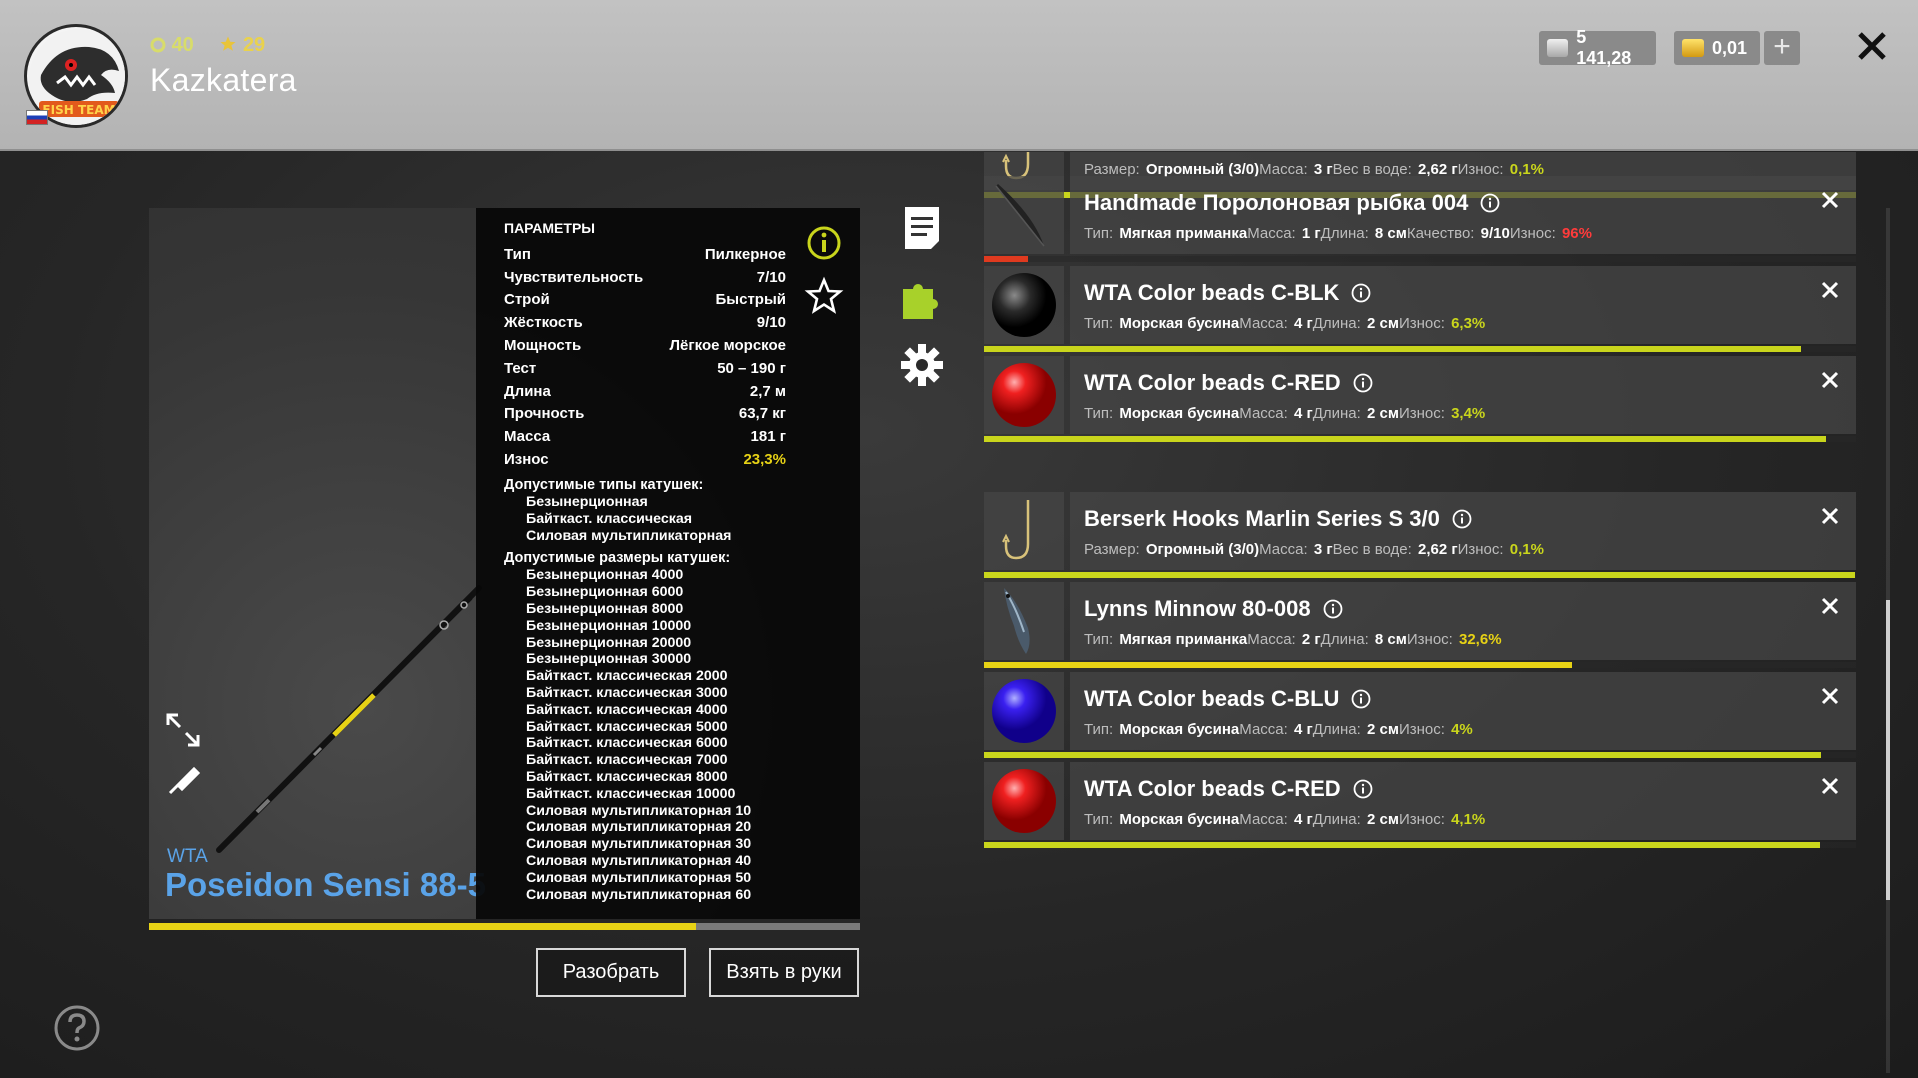  I want to click on dismantle-button: Разобрать, so click(611, 972).